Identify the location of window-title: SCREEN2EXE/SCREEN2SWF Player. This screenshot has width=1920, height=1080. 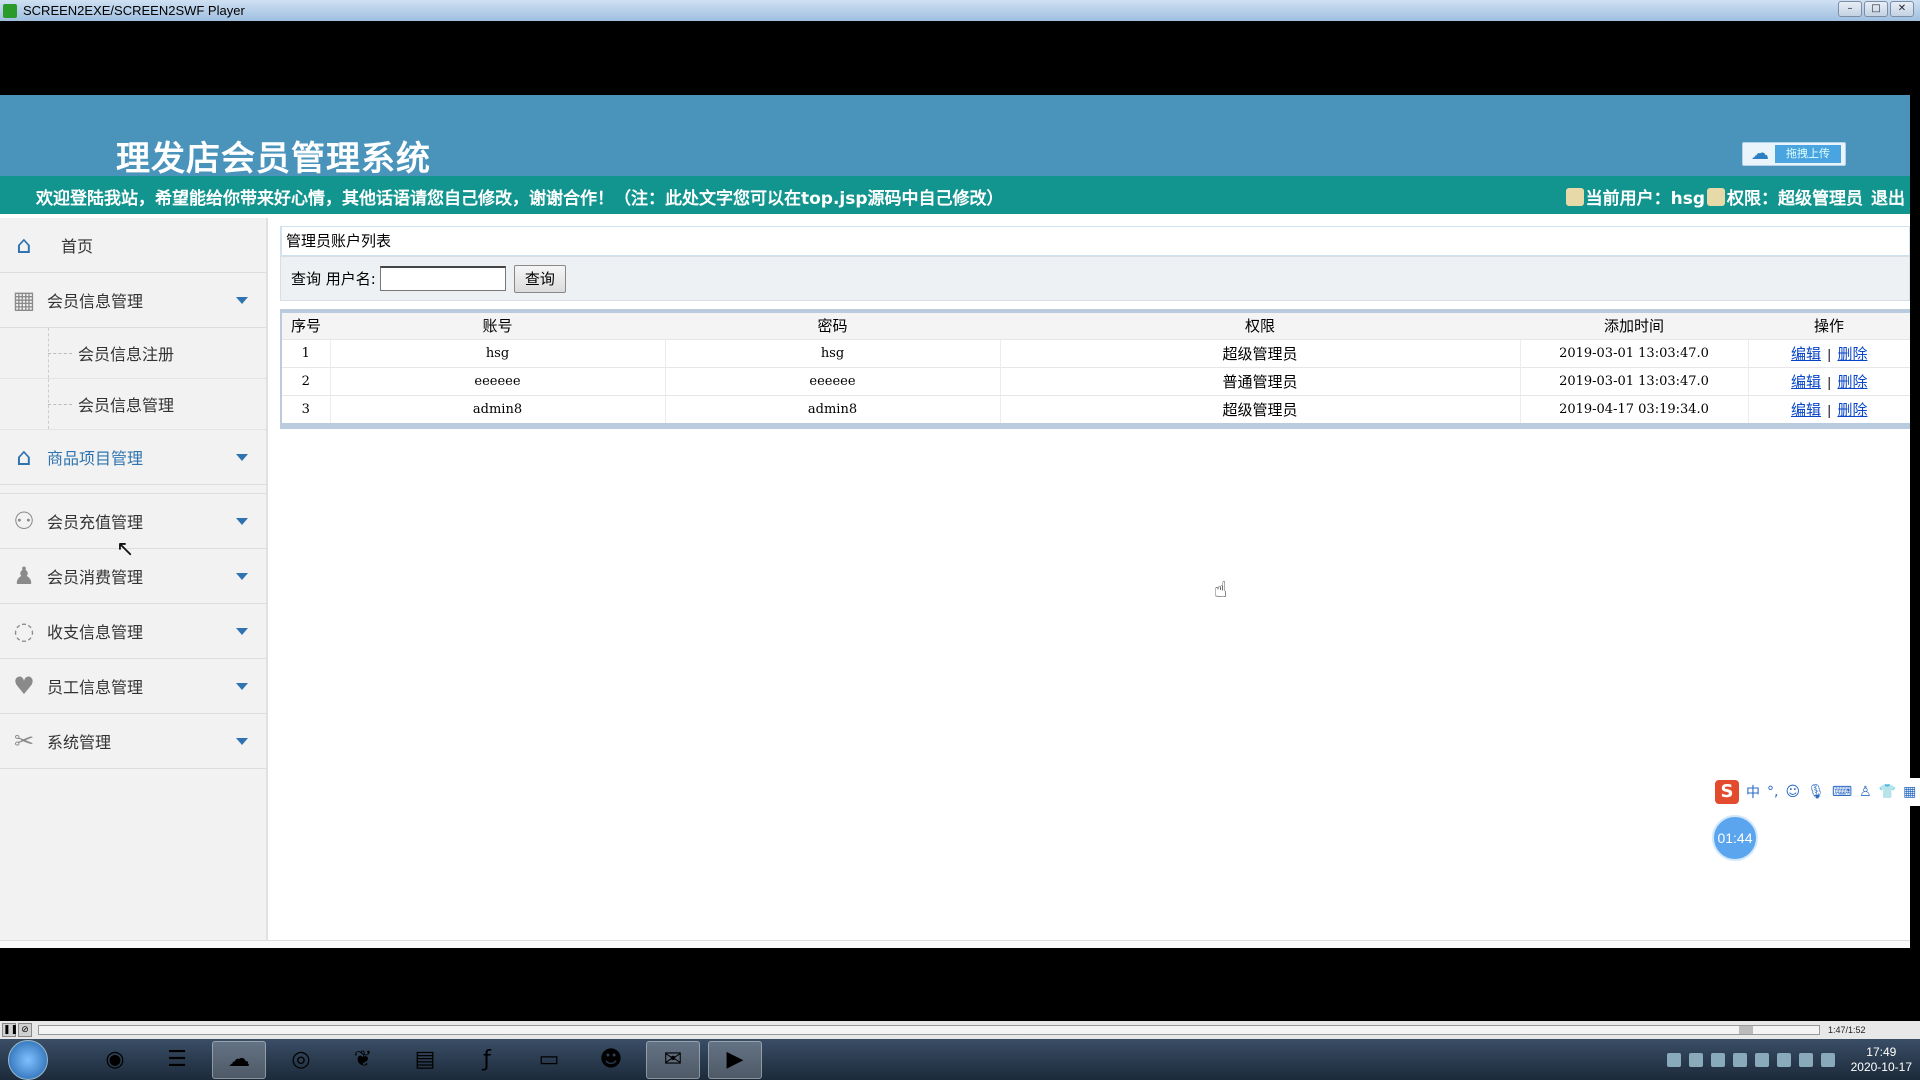
(134, 10).